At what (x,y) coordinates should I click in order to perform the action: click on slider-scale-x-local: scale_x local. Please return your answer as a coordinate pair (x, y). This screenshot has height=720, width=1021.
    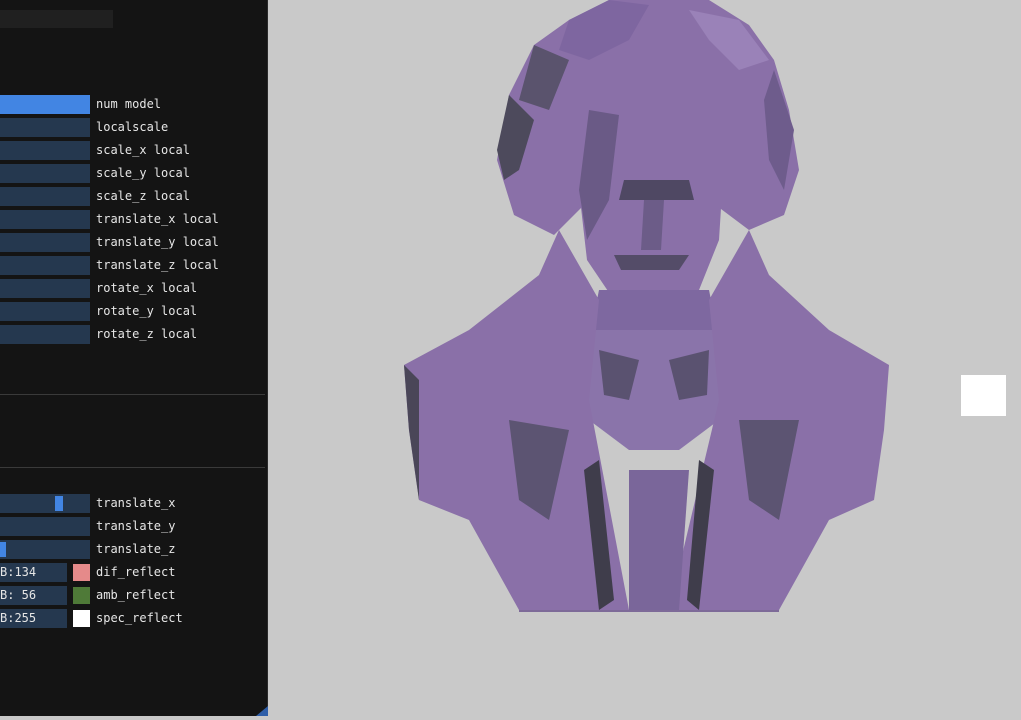
    Looking at the image, I should click on (132, 150).